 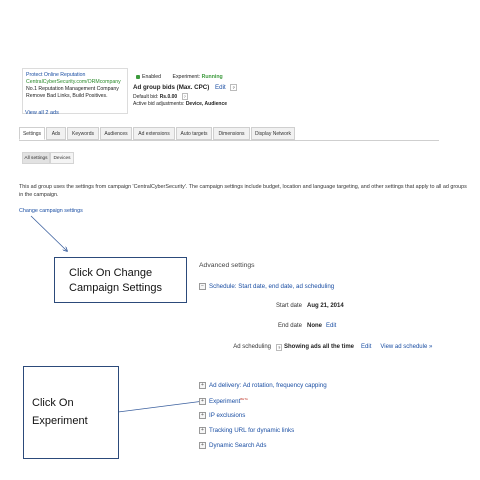 I want to click on end-date-label: End date, so click(x=289, y=326).